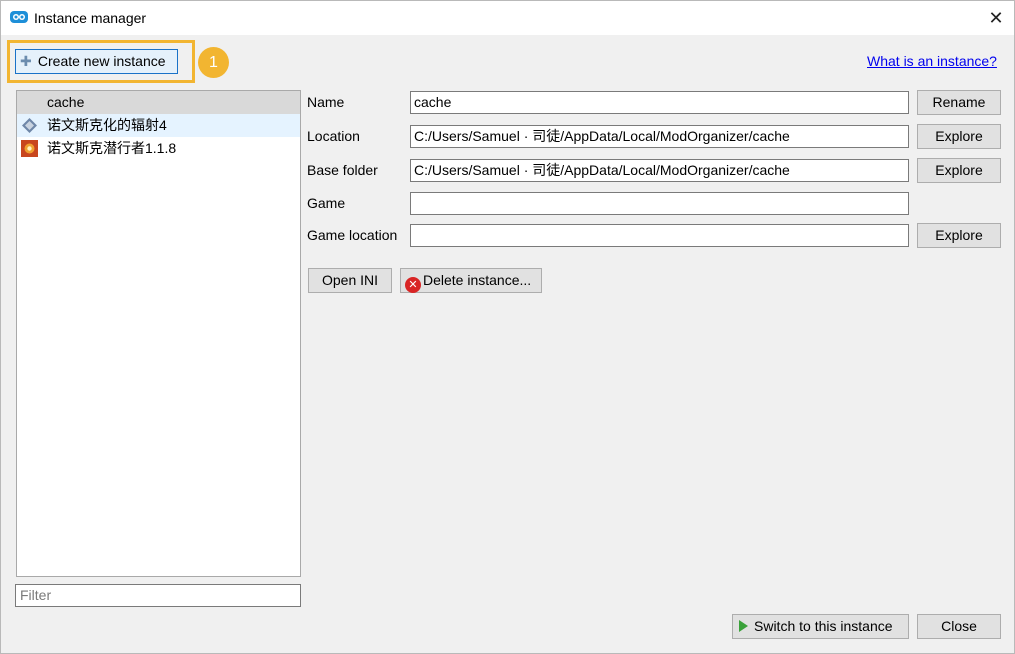  What do you see at coordinates (90, 18) in the screenshot?
I see `window-title: Instance manager` at bounding box center [90, 18].